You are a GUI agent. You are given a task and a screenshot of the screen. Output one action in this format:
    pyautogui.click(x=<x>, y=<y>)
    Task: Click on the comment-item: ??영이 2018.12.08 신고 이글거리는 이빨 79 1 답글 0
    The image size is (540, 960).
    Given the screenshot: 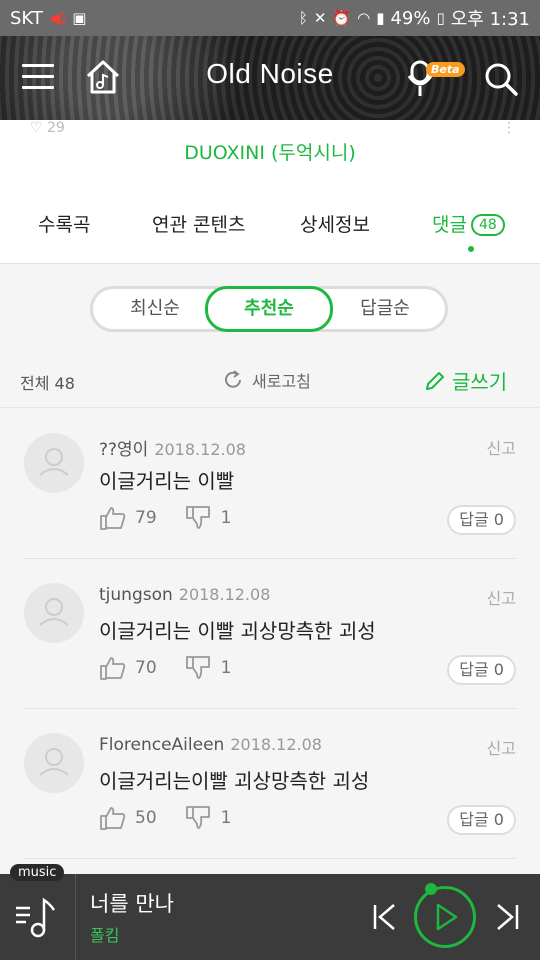 What is the action you would take?
    pyautogui.click(x=270, y=484)
    